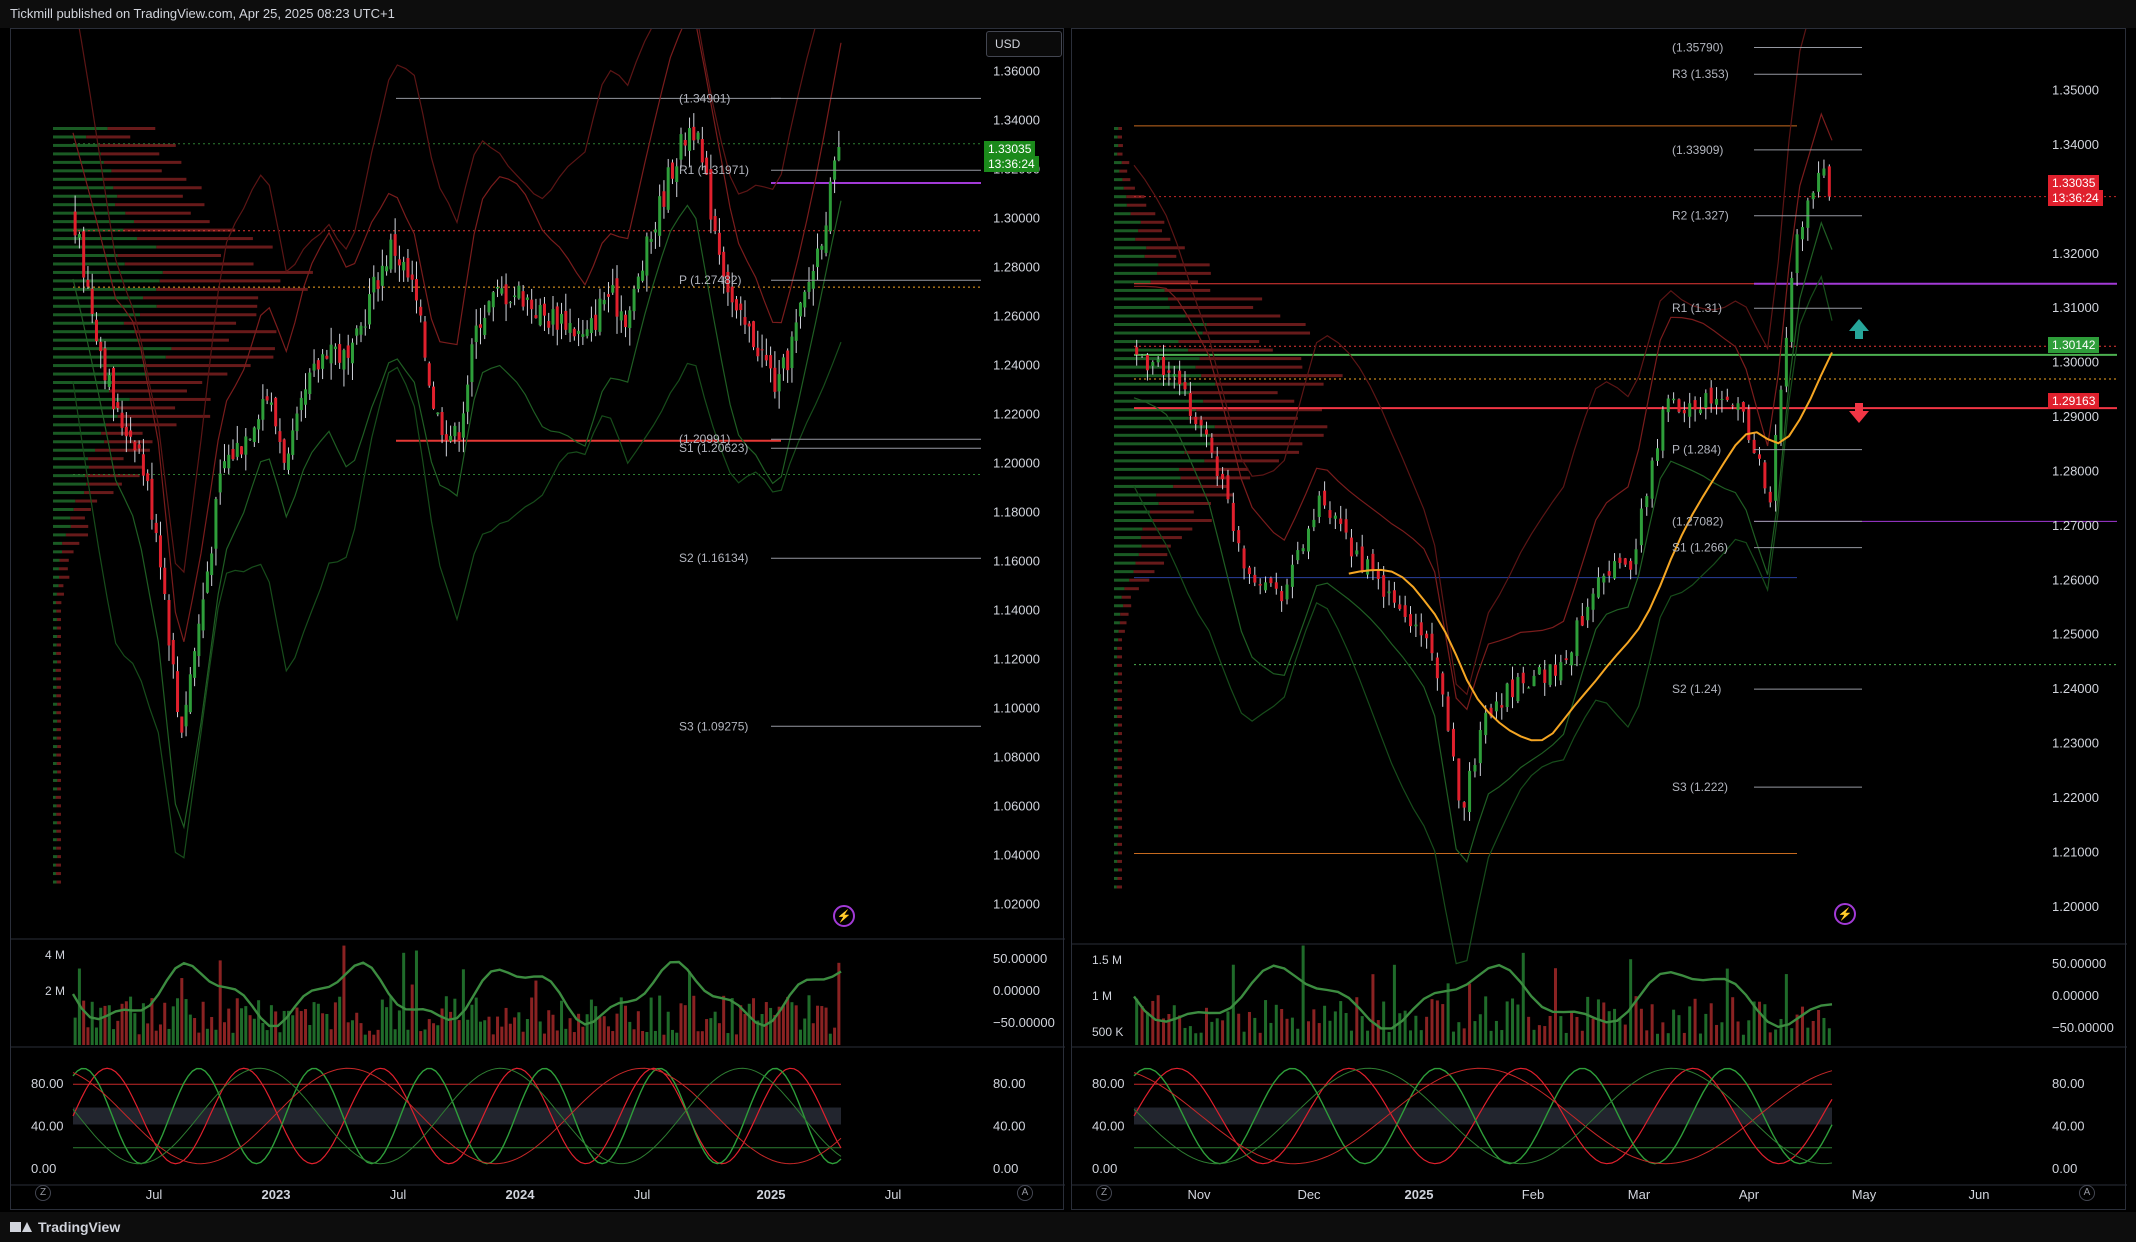 This screenshot has width=2136, height=1242. Describe the element at coordinates (1700, 787) in the screenshot. I see `pivot-label: S3 (1.222)` at that location.